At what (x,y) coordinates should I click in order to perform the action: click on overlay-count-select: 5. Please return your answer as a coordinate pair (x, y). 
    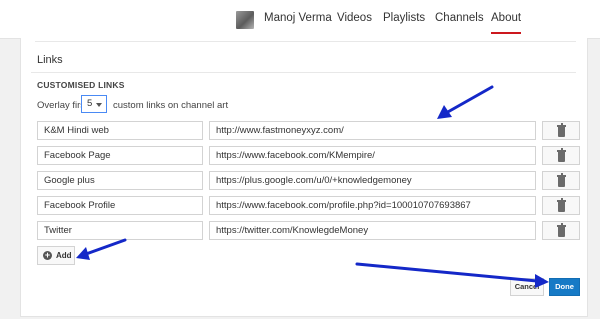
    Looking at the image, I should click on (94, 104).